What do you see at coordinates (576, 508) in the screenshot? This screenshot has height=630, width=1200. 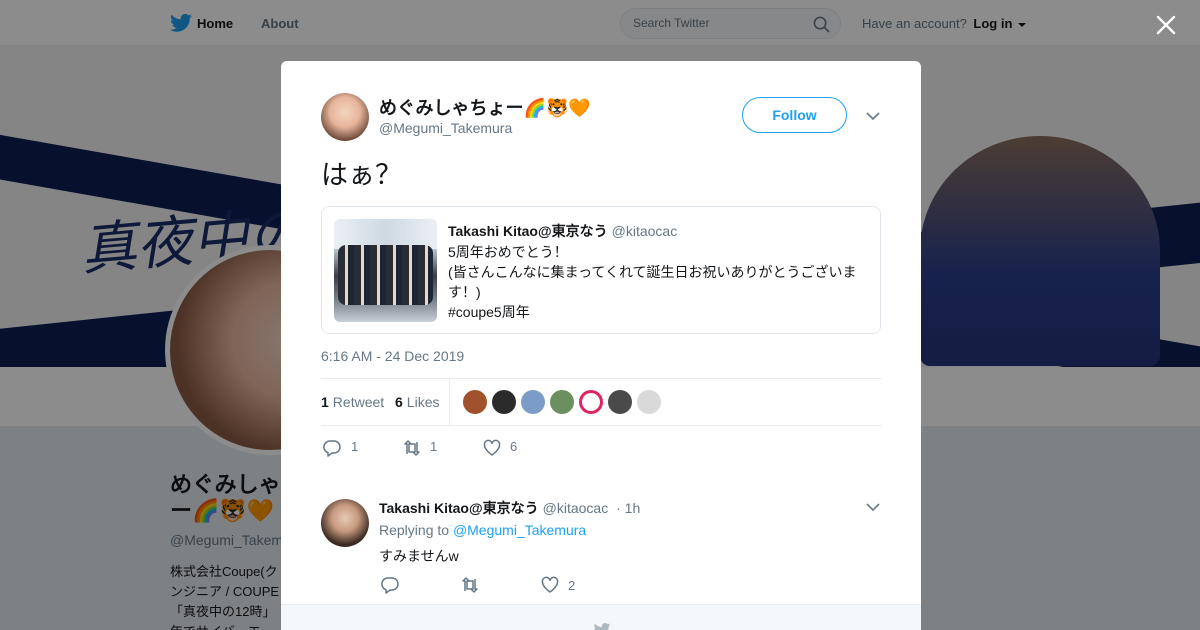 I see `reply-author-handle: @kitaocac` at bounding box center [576, 508].